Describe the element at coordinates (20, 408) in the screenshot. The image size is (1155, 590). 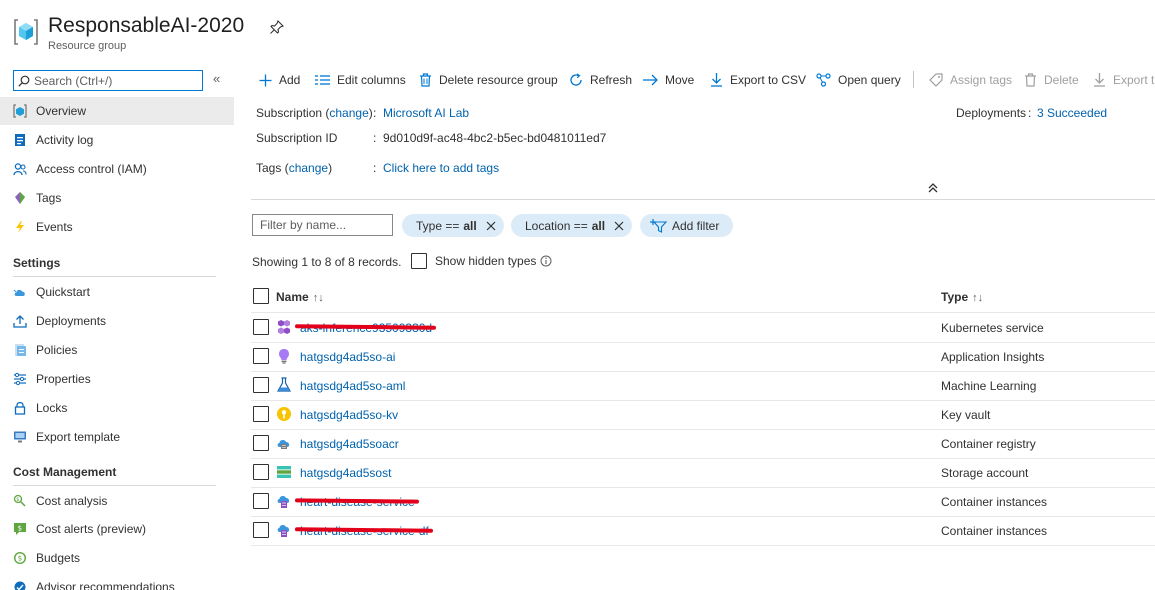
I see `lock-icon` at that location.